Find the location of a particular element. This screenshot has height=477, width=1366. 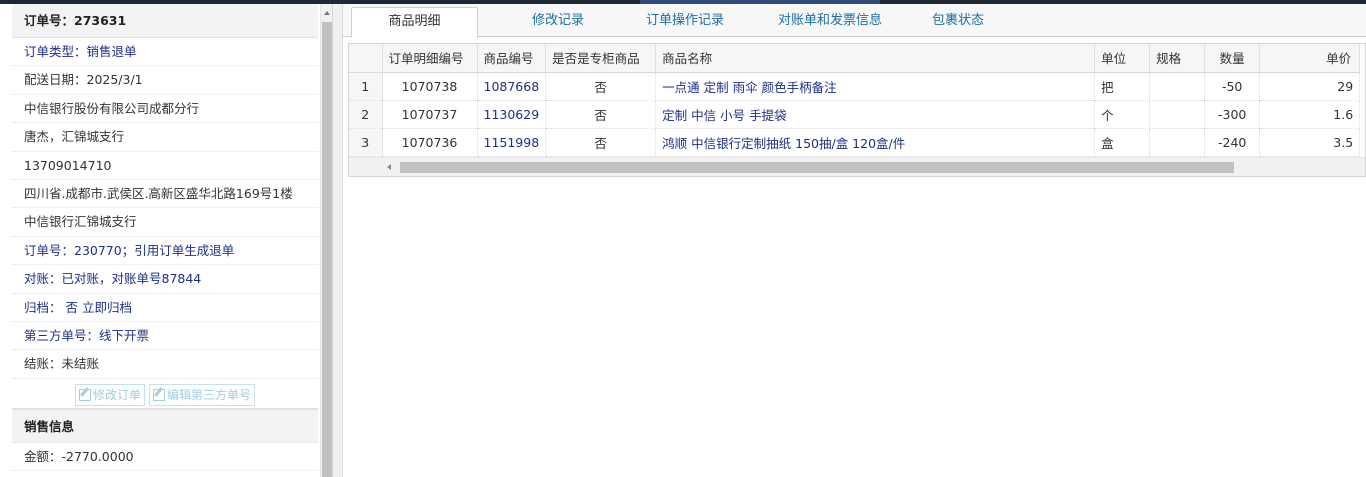

row-index-cell: 2 is located at coordinates (366, 114).